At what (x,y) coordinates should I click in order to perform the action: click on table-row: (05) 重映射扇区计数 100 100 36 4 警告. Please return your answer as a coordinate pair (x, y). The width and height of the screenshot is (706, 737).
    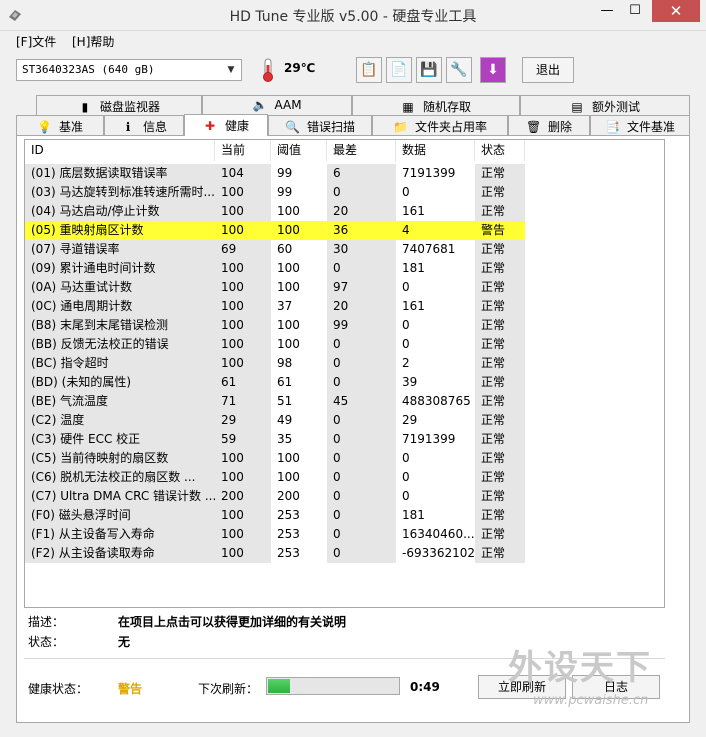
    Looking at the image, I should click on (275, 230).